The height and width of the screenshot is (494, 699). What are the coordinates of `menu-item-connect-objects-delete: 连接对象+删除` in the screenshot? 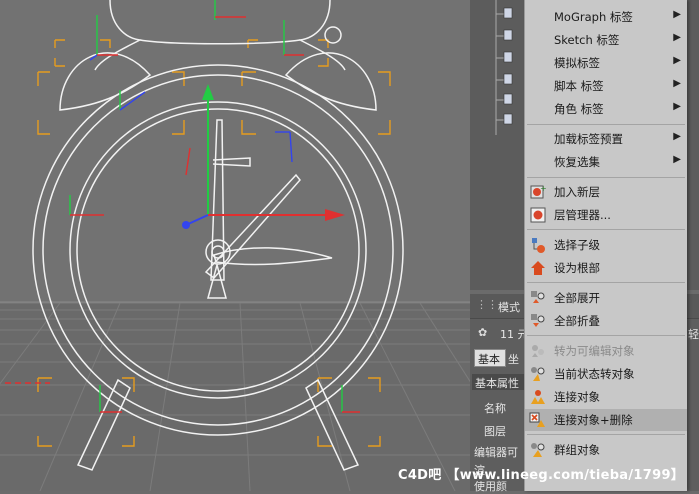 It's located at (606, 420).